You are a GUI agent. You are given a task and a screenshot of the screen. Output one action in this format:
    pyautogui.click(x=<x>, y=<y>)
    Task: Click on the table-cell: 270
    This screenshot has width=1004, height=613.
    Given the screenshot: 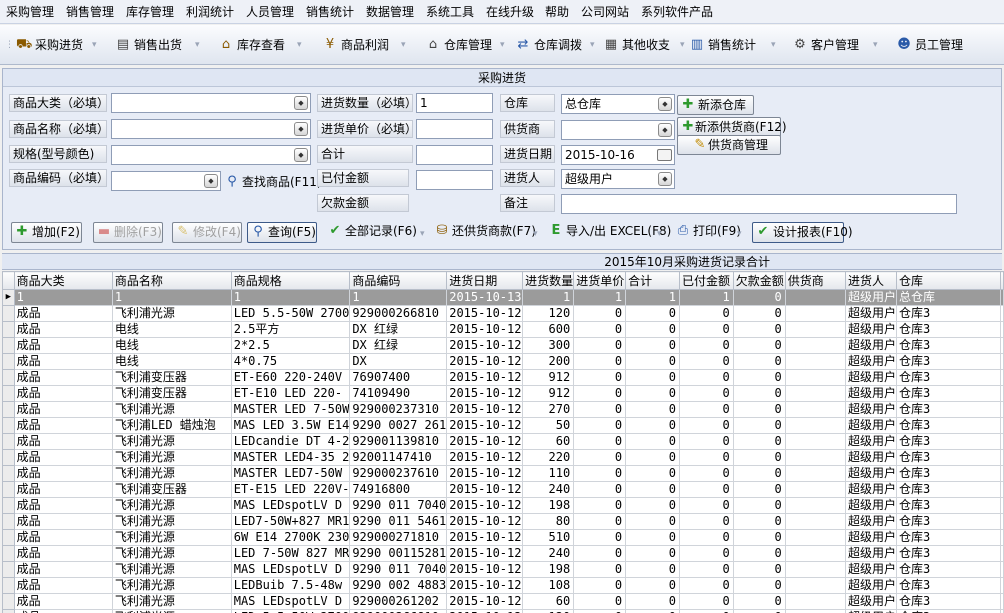 What is the action you would take?
    pyautogui.click(x=548, y=409)
    